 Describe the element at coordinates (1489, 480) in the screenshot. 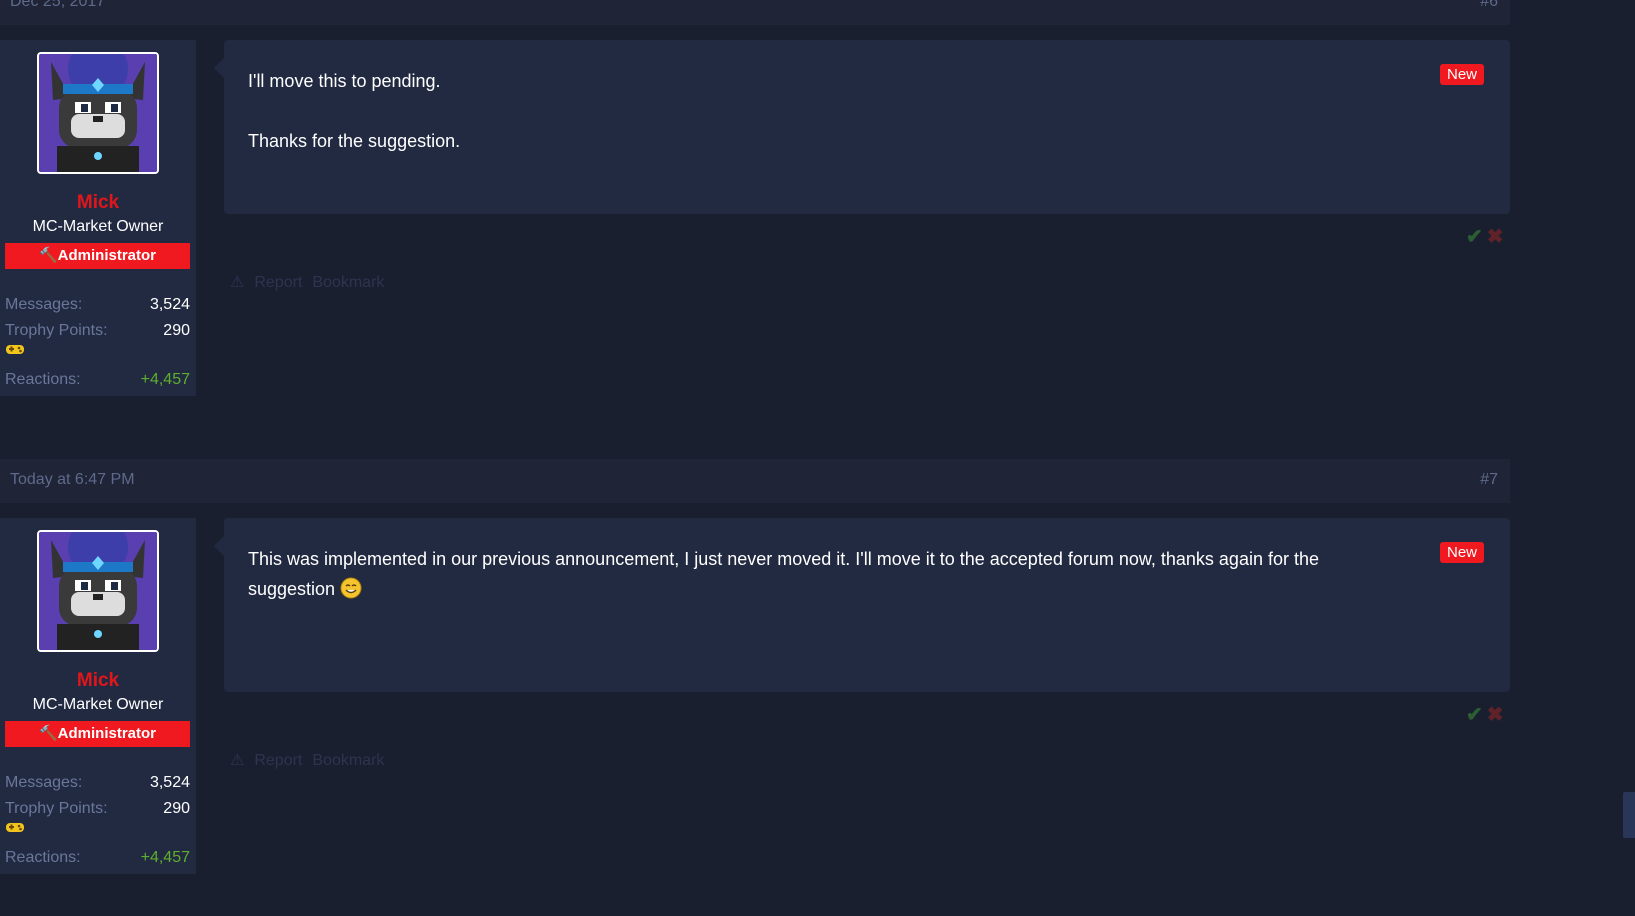

I see `post-number: #7` at that location.